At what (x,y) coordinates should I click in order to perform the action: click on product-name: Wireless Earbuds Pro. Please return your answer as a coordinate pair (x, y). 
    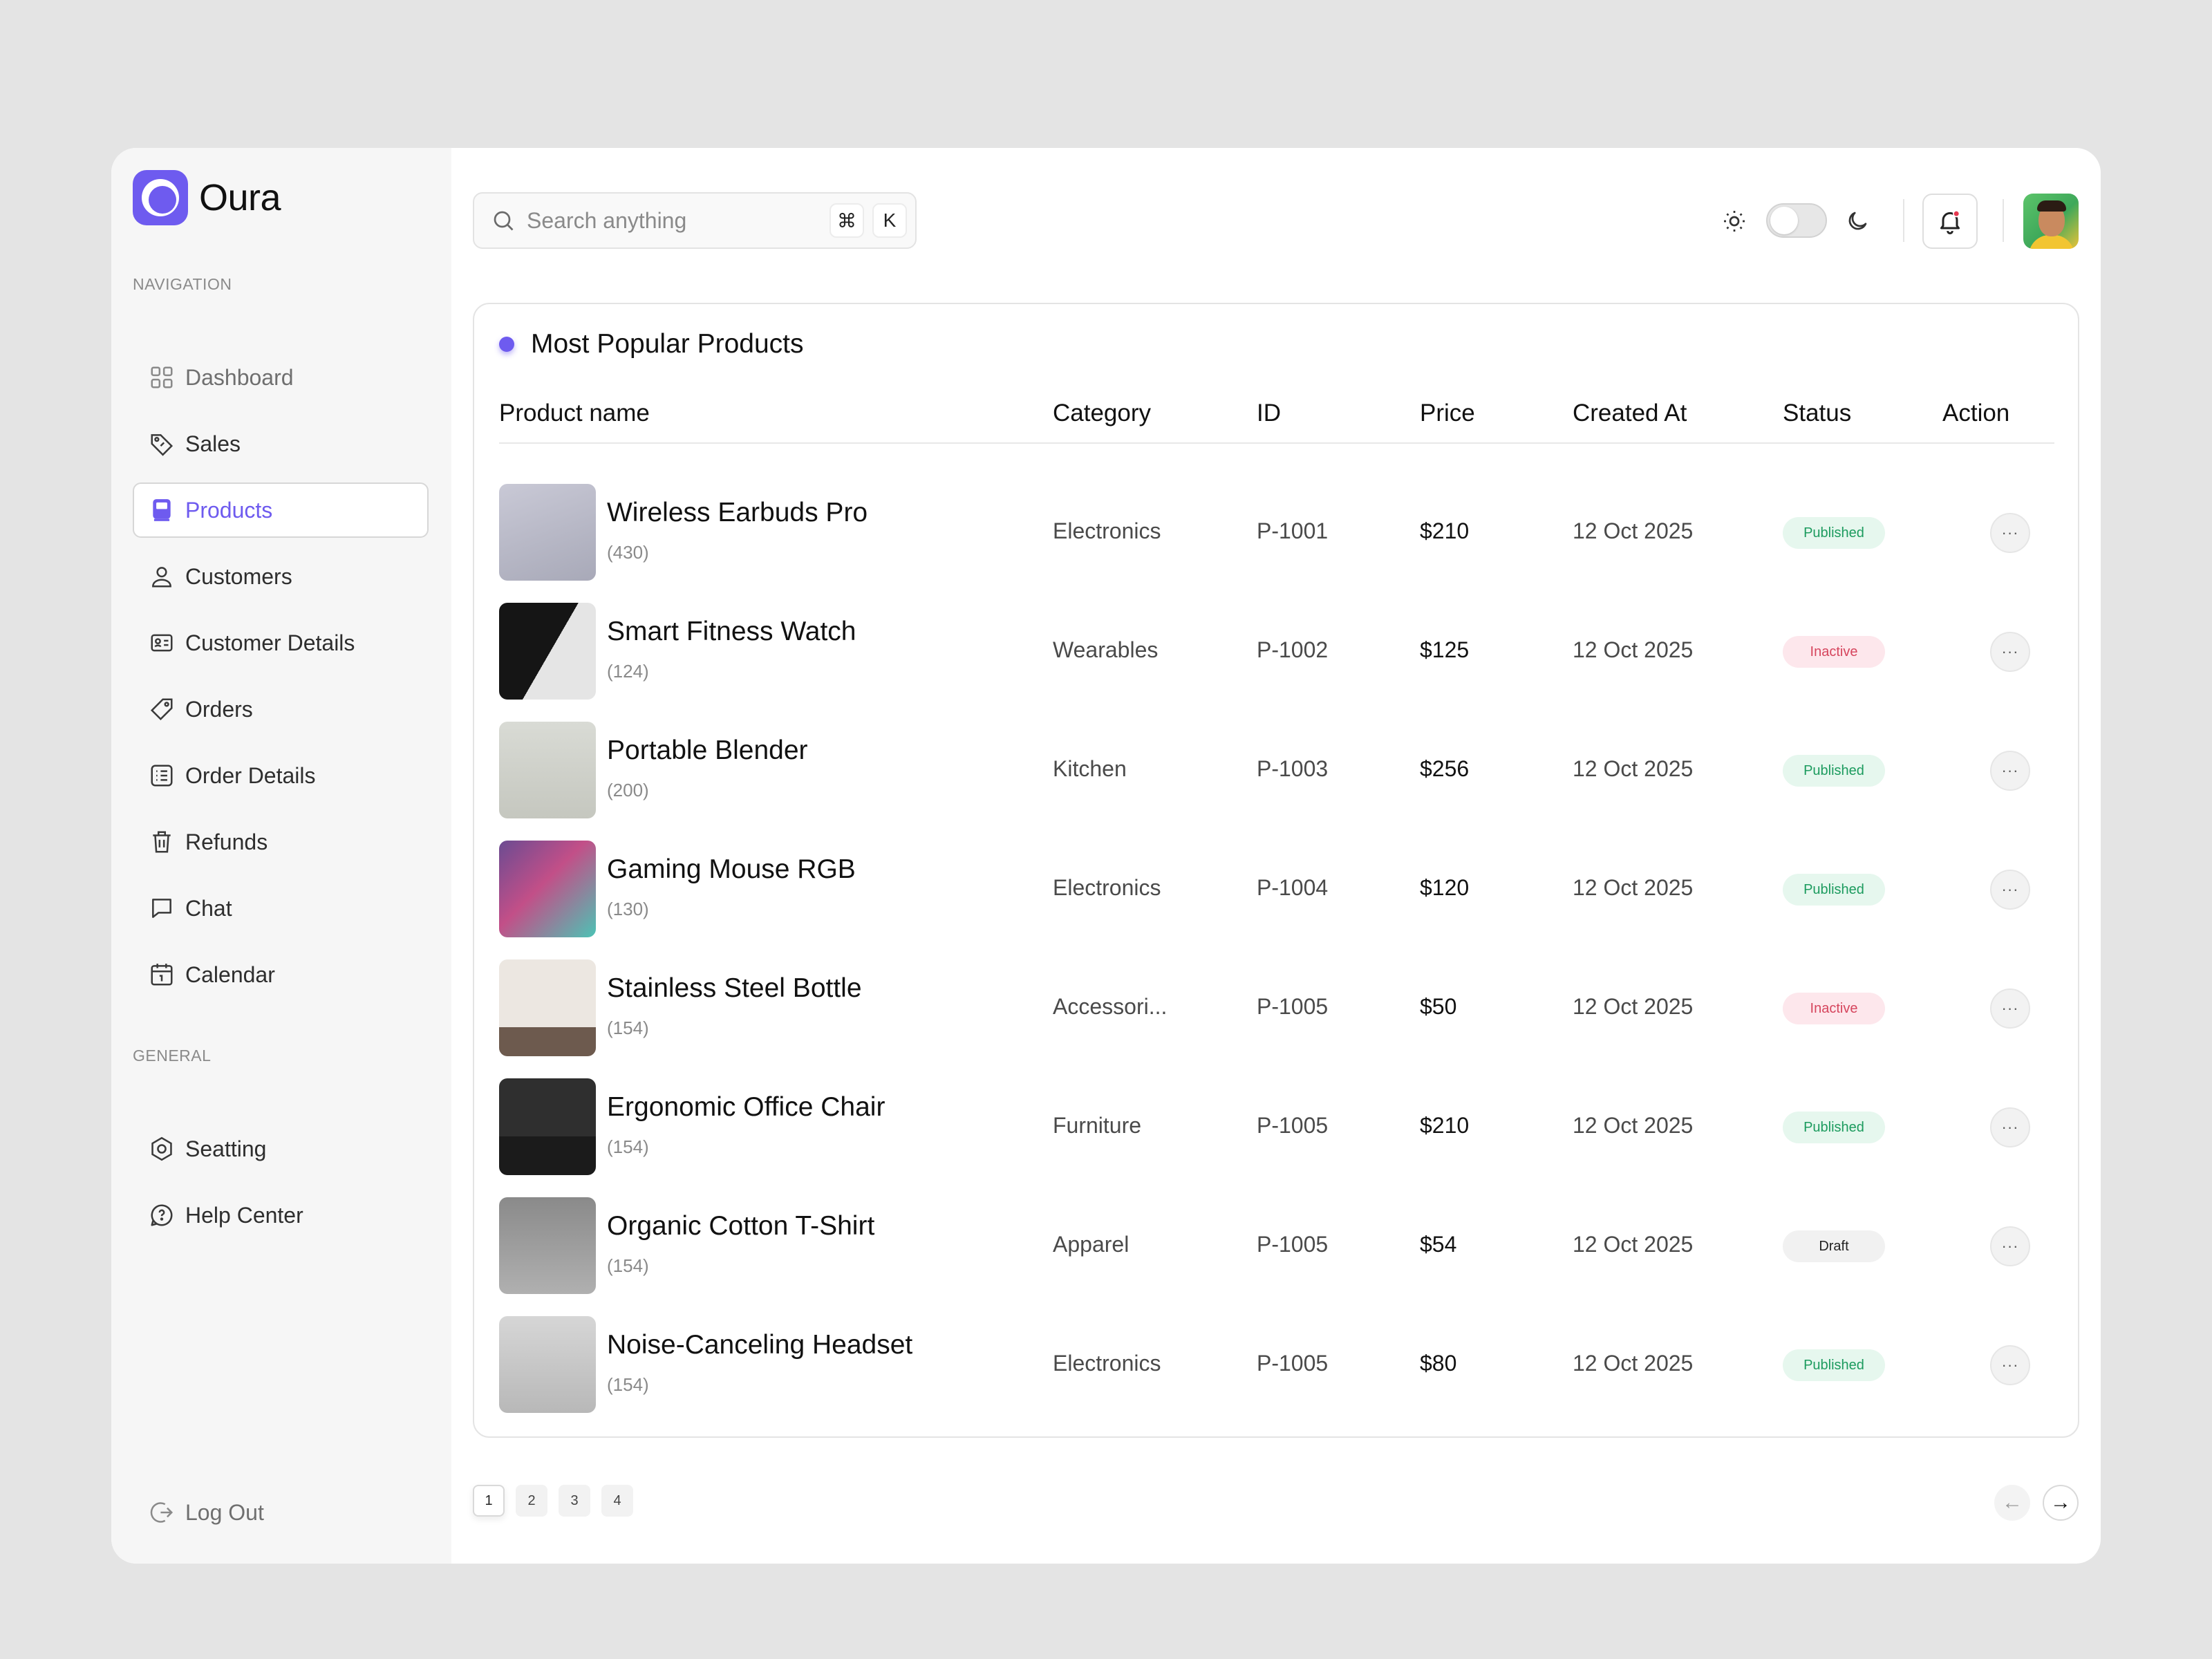
    Looking at the image, I should click on (737, 513).